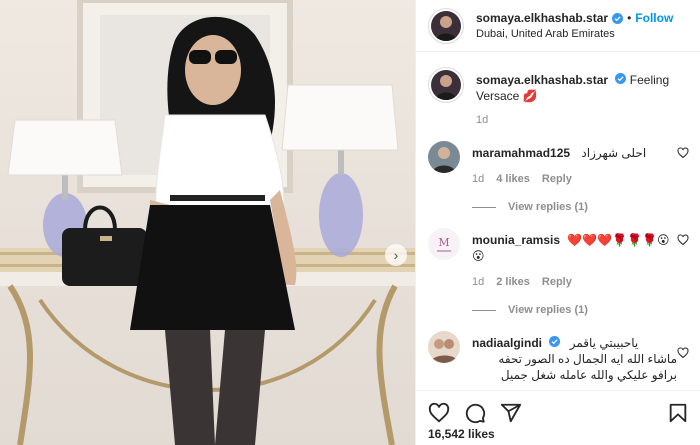 This screenshot has width=700, height=445. Describe the element at coordinates (614, 153) in the screenshot. I see `comment-text: احلى شهرزاد` at that location.